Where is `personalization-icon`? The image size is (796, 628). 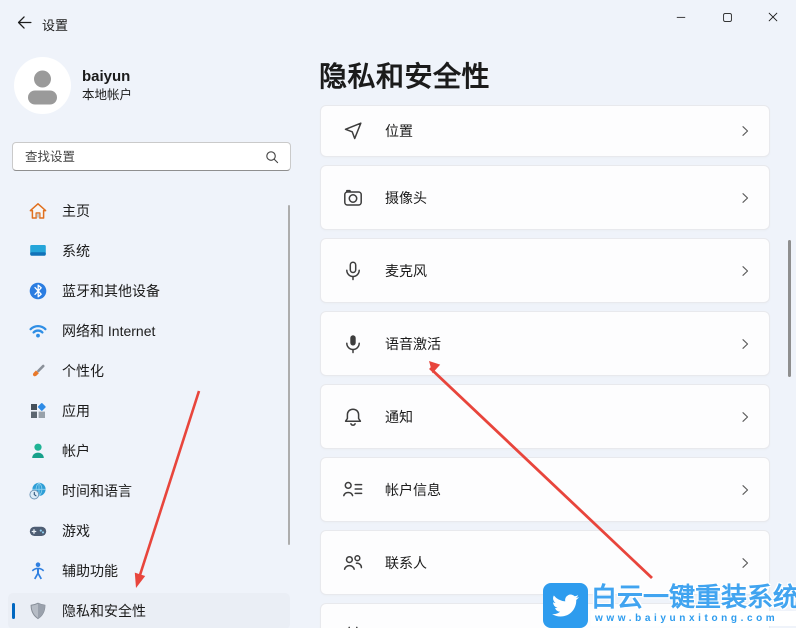
personalization-icon is located at coordinates (38, 371).